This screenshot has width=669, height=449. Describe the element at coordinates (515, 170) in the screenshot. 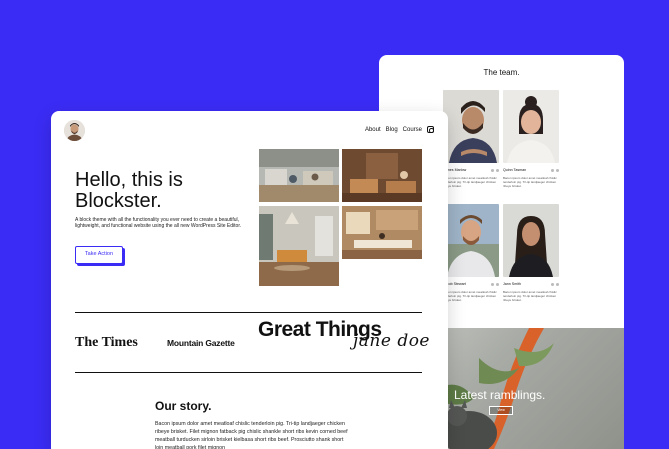

I see `team-member-name: Quinn Tasman` at that location.